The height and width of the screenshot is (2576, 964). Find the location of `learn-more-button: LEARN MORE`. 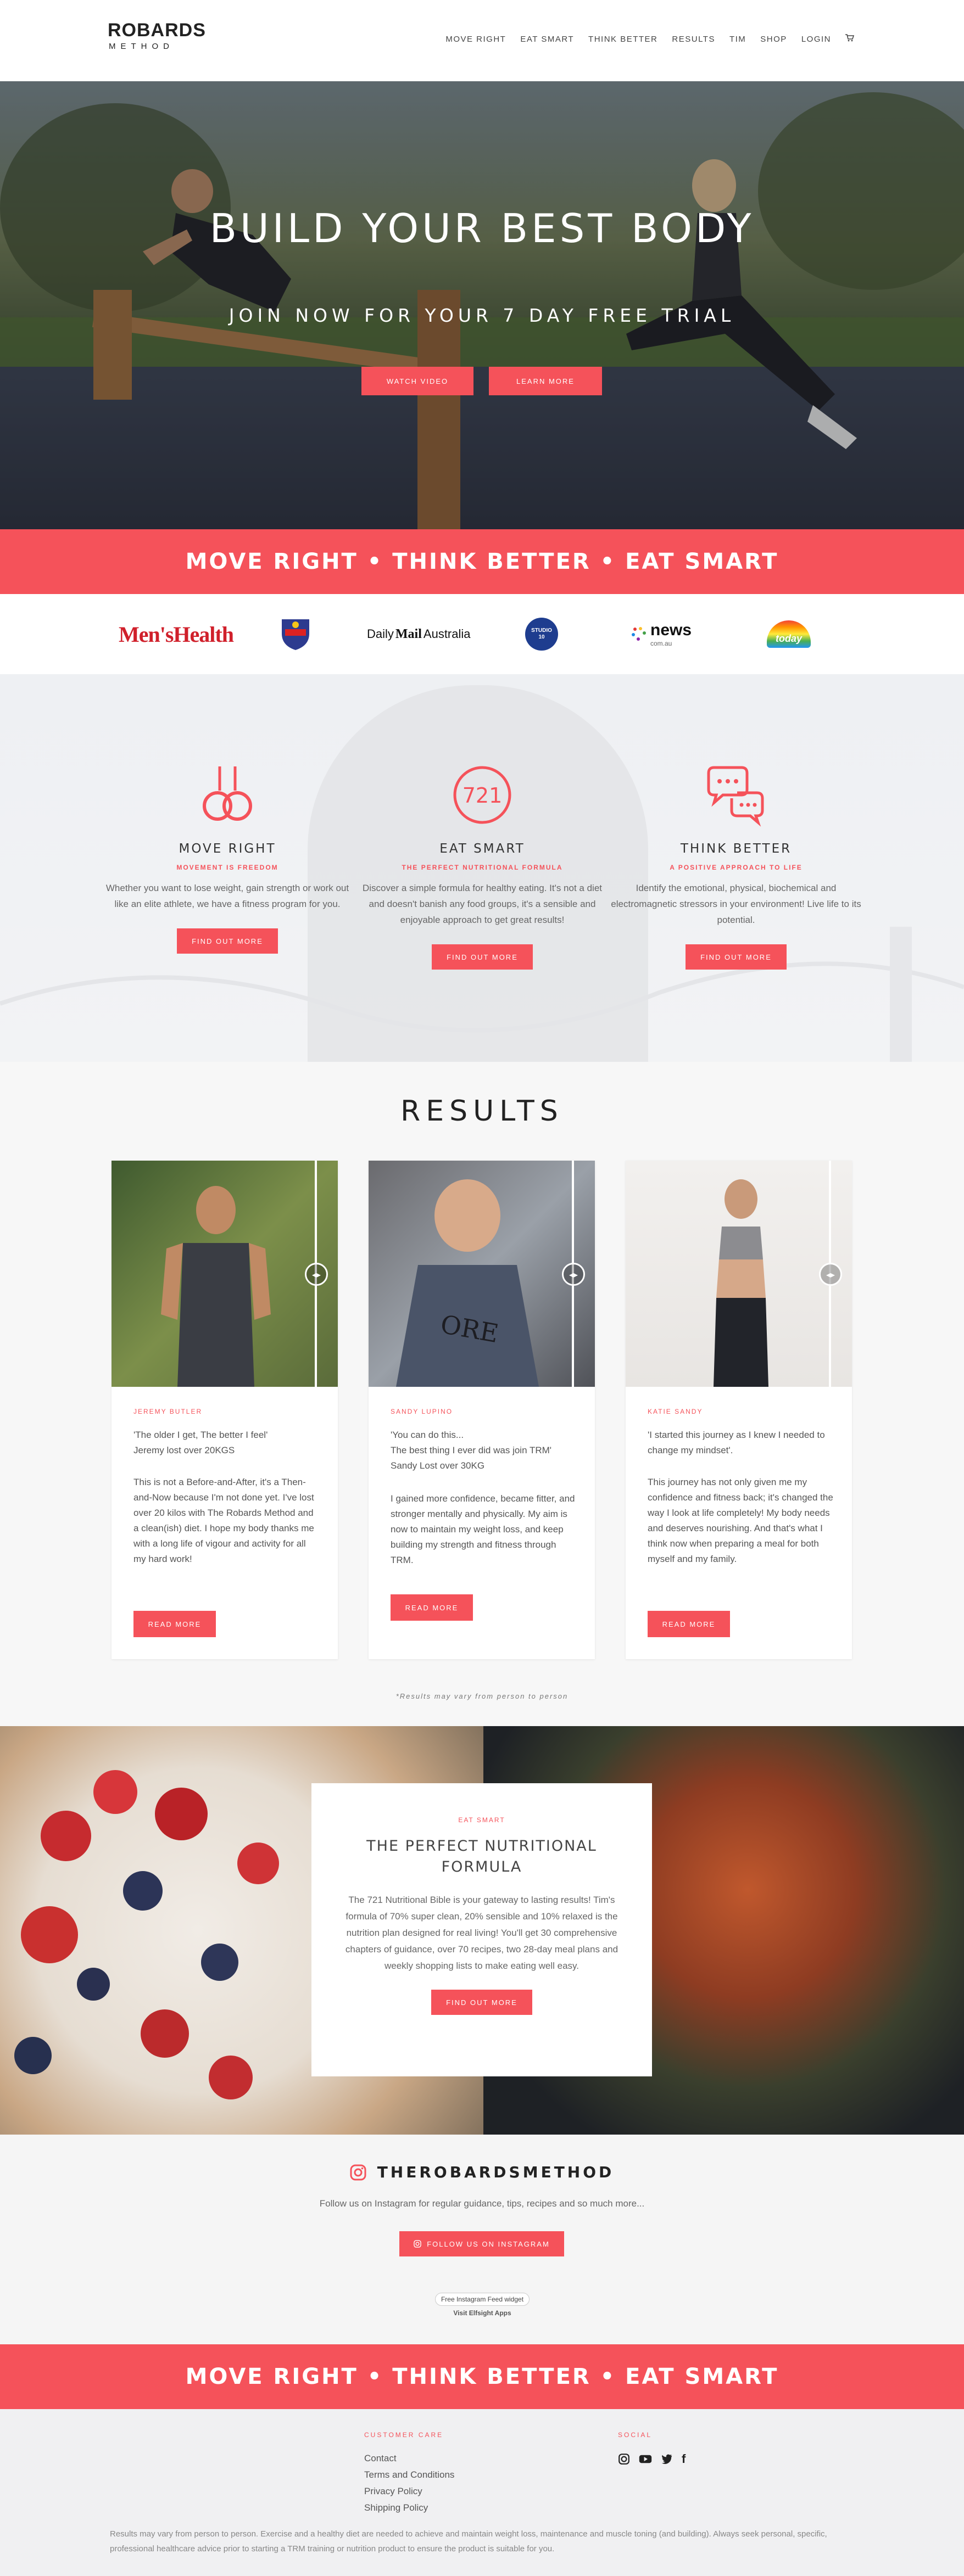

learn-more-button: LEARN MORE is located at coordinates (545, 381).